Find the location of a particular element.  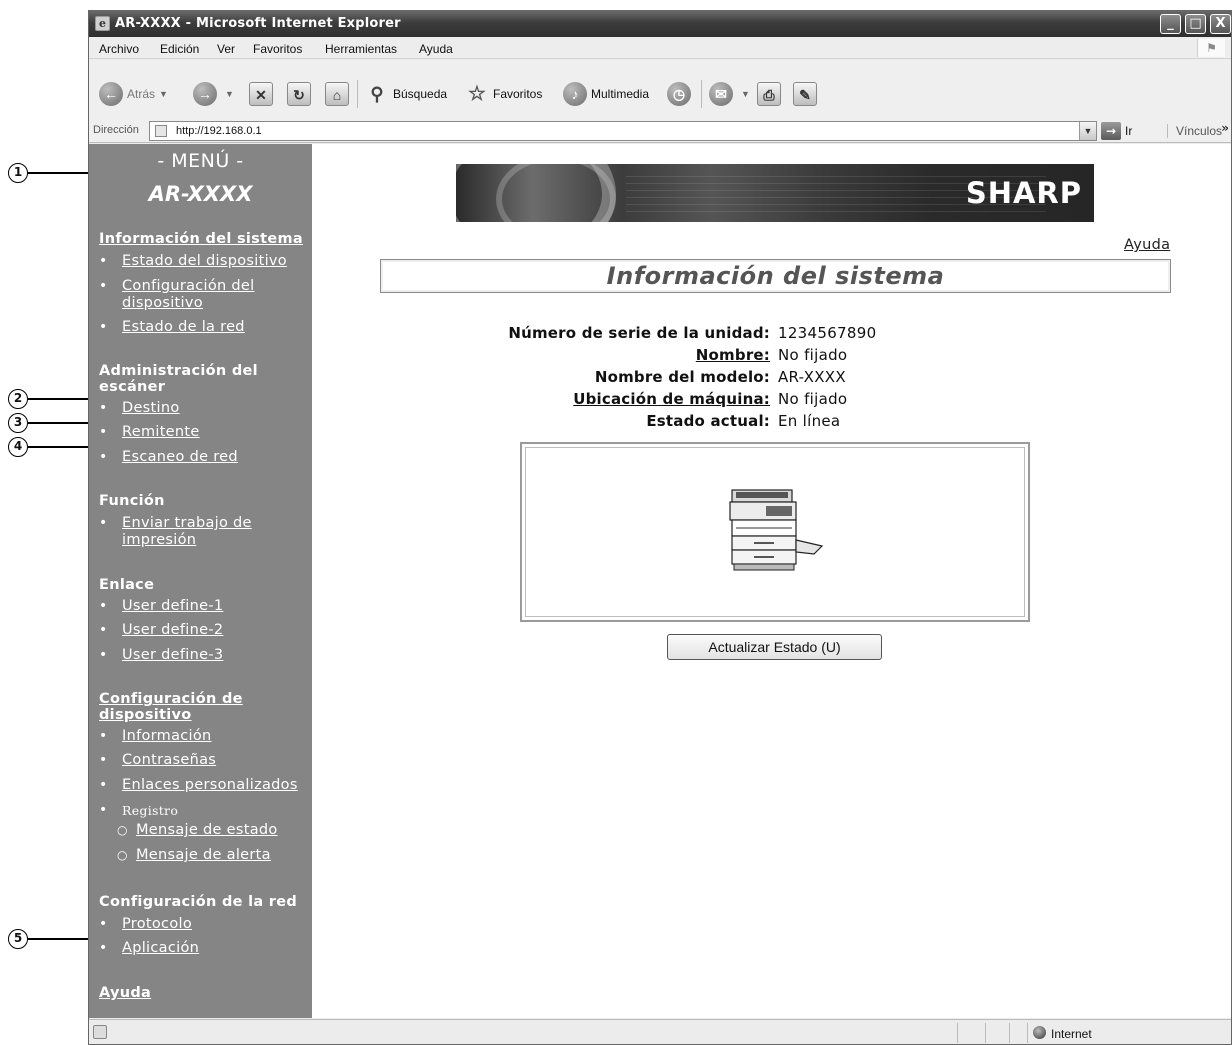

menu-favoritos: Favoritos is located at coordinates (277, 49).